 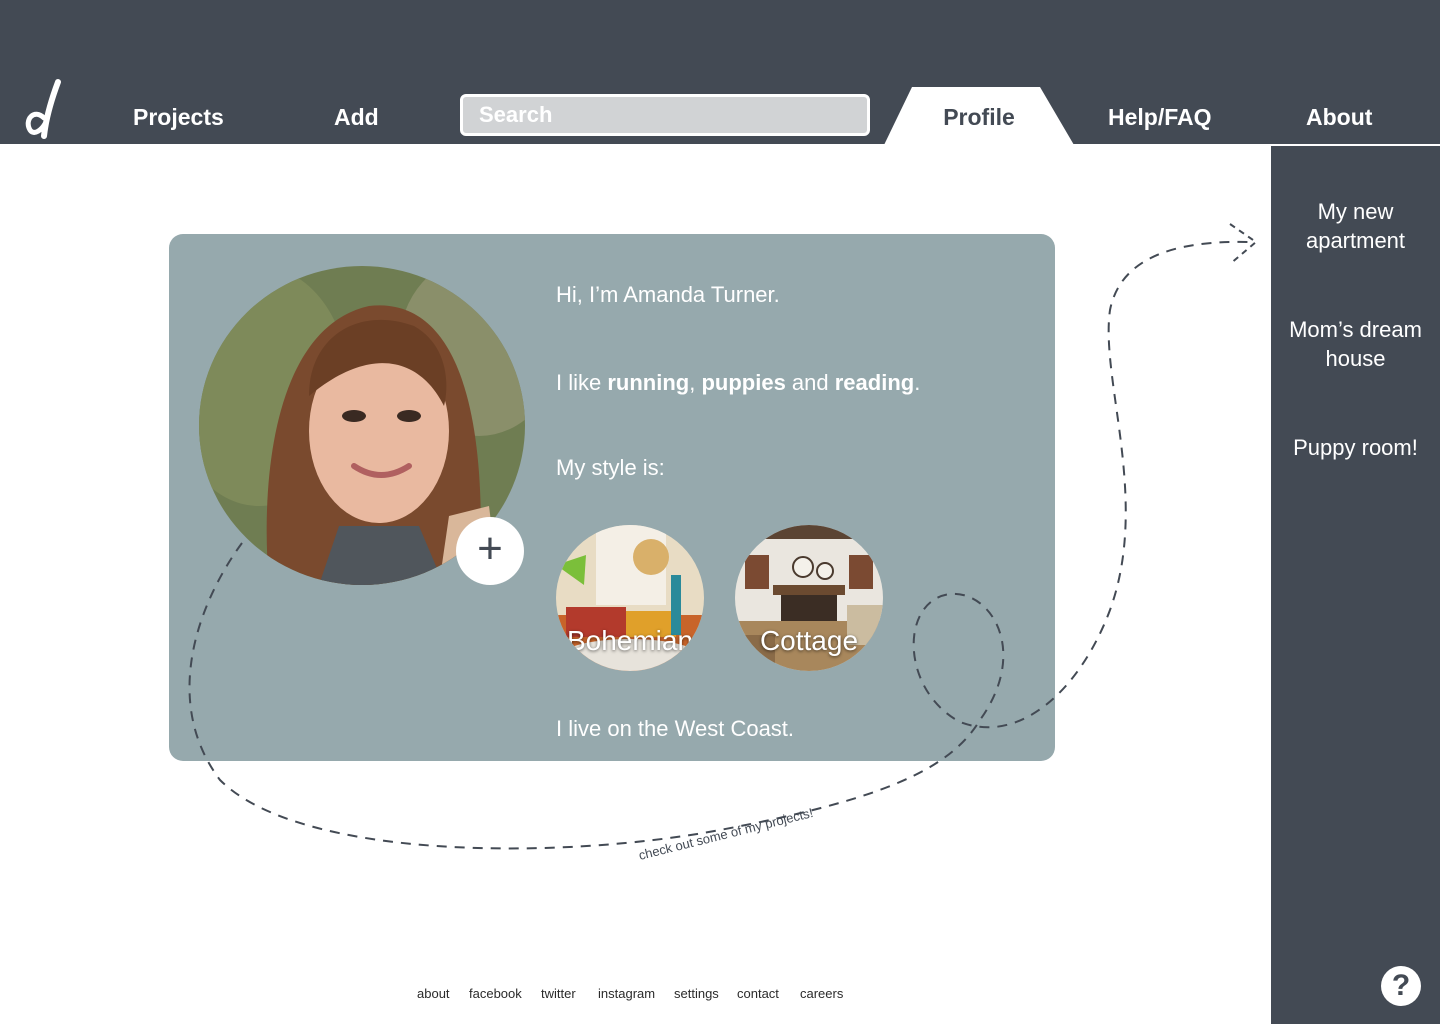 I want to click on likes-period: ., so click(x=917, y=382).